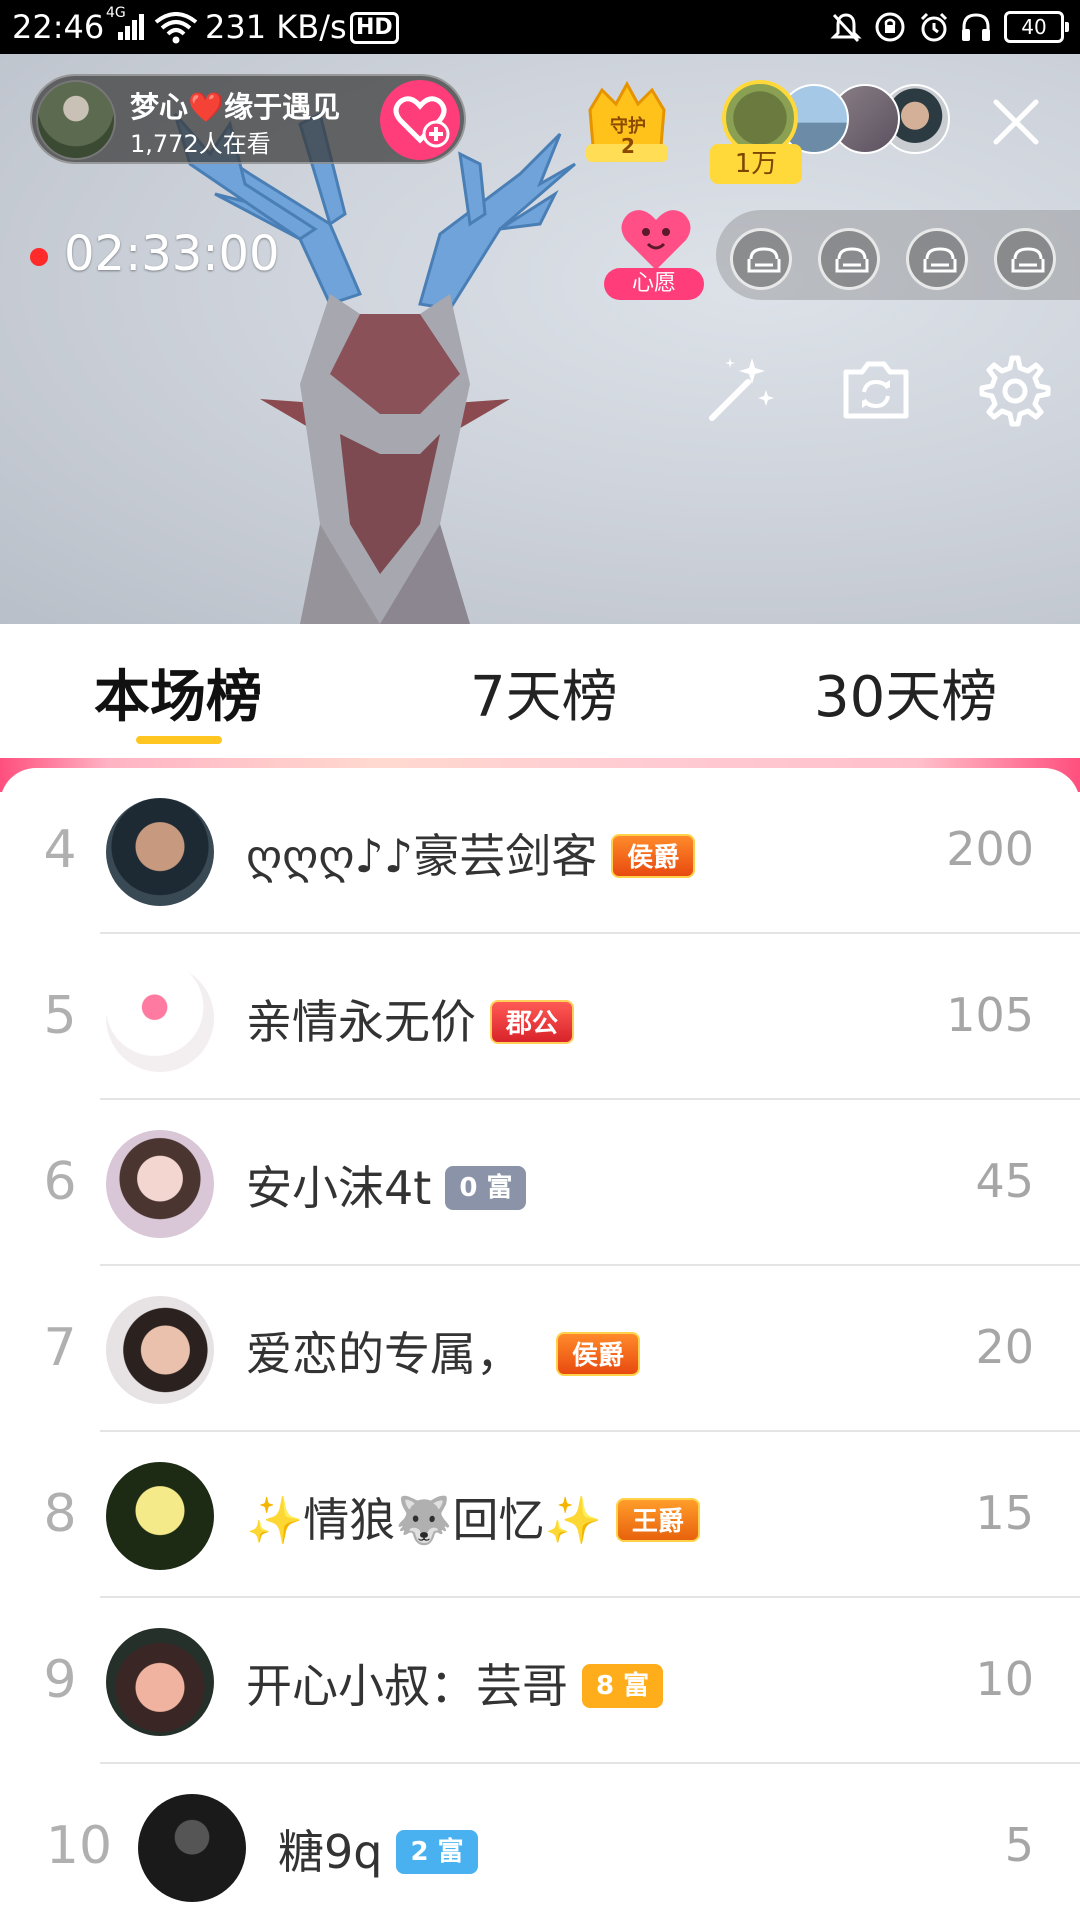 This screenshot has height=1920, width=1080. Describe the element at coordinates (540, 1183) in the screenshot. I see `list-item: 6 安小沫4t 0 富 45` at that location.